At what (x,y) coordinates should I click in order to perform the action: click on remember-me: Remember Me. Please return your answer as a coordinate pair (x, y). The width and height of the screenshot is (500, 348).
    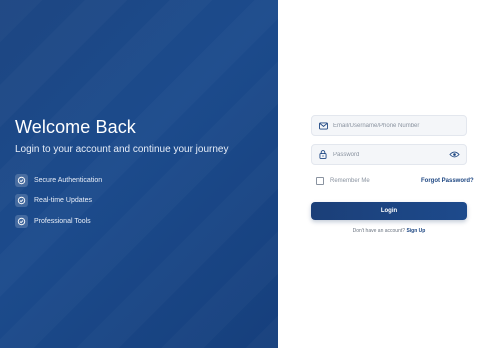
    Looking at the image, I should click on (343, 181).